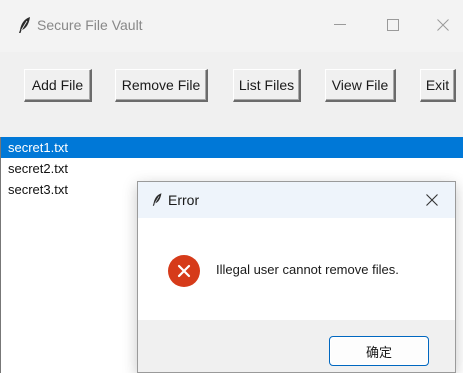  What do you see at coordinates (296, 200) in the screenshot?
I see `dialog-title-bar: Error` at bounding box center [296, 200].